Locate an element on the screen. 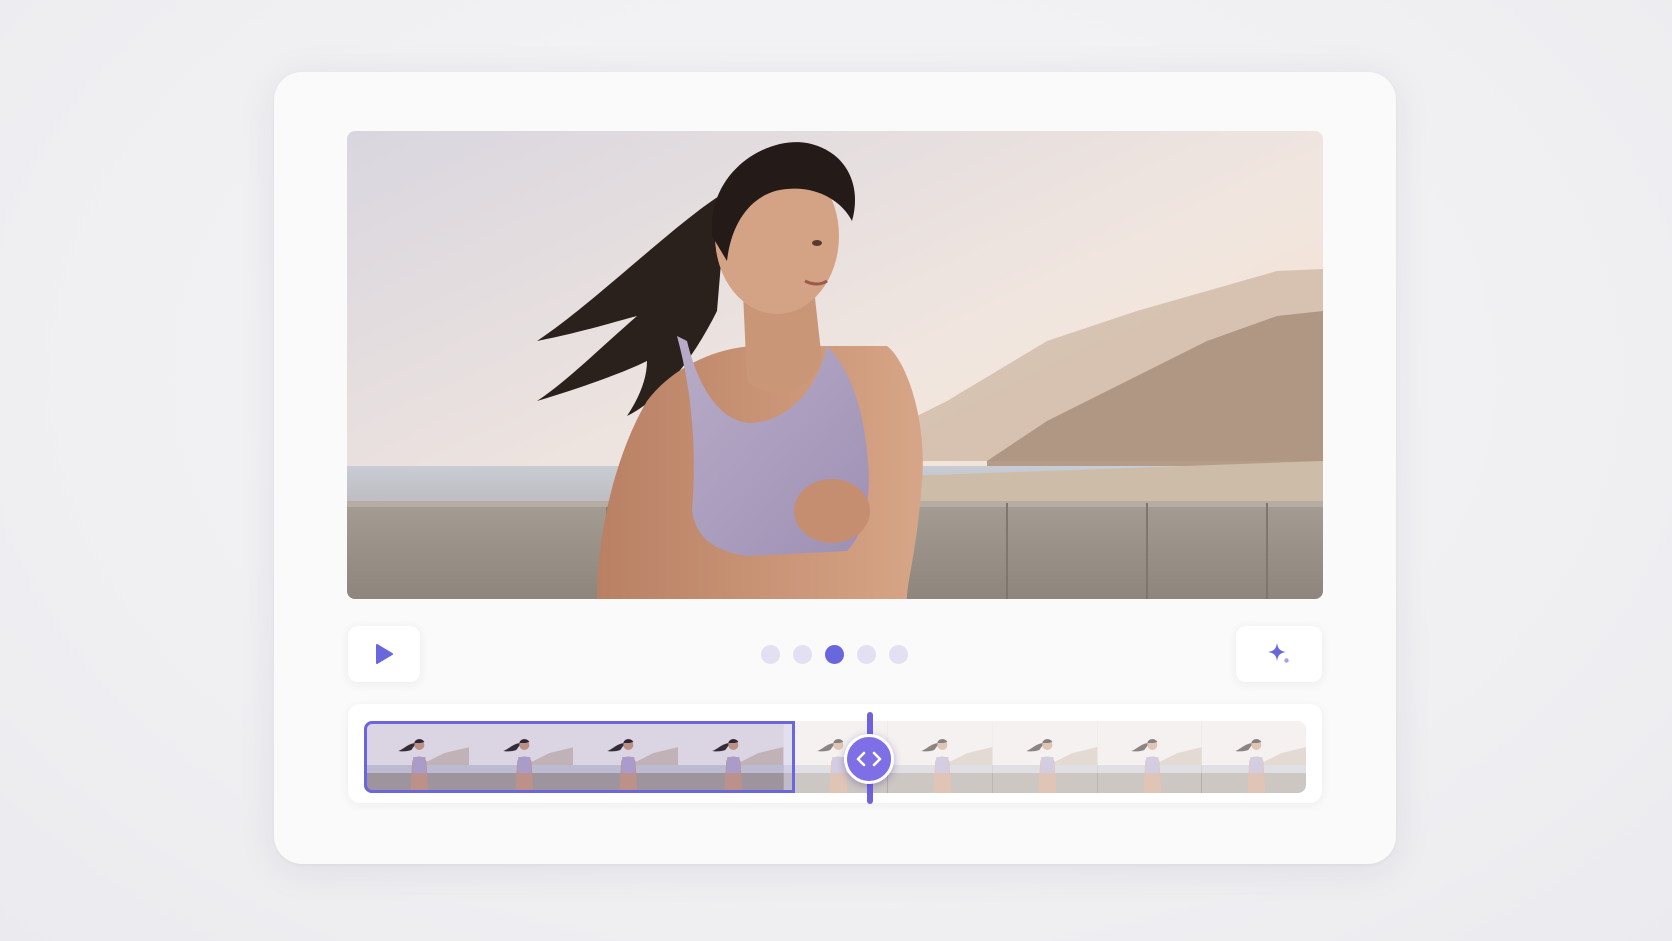 This screenshot has height=941, width=1672. pagination-dots is located at coordinates (834, 654).